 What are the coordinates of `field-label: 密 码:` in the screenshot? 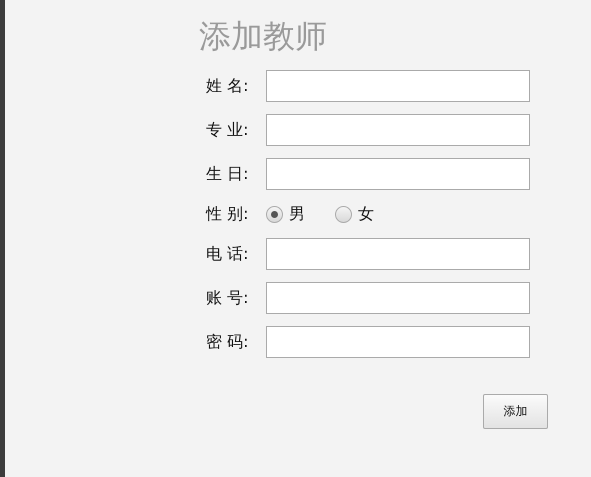 It's located at (227, 342).